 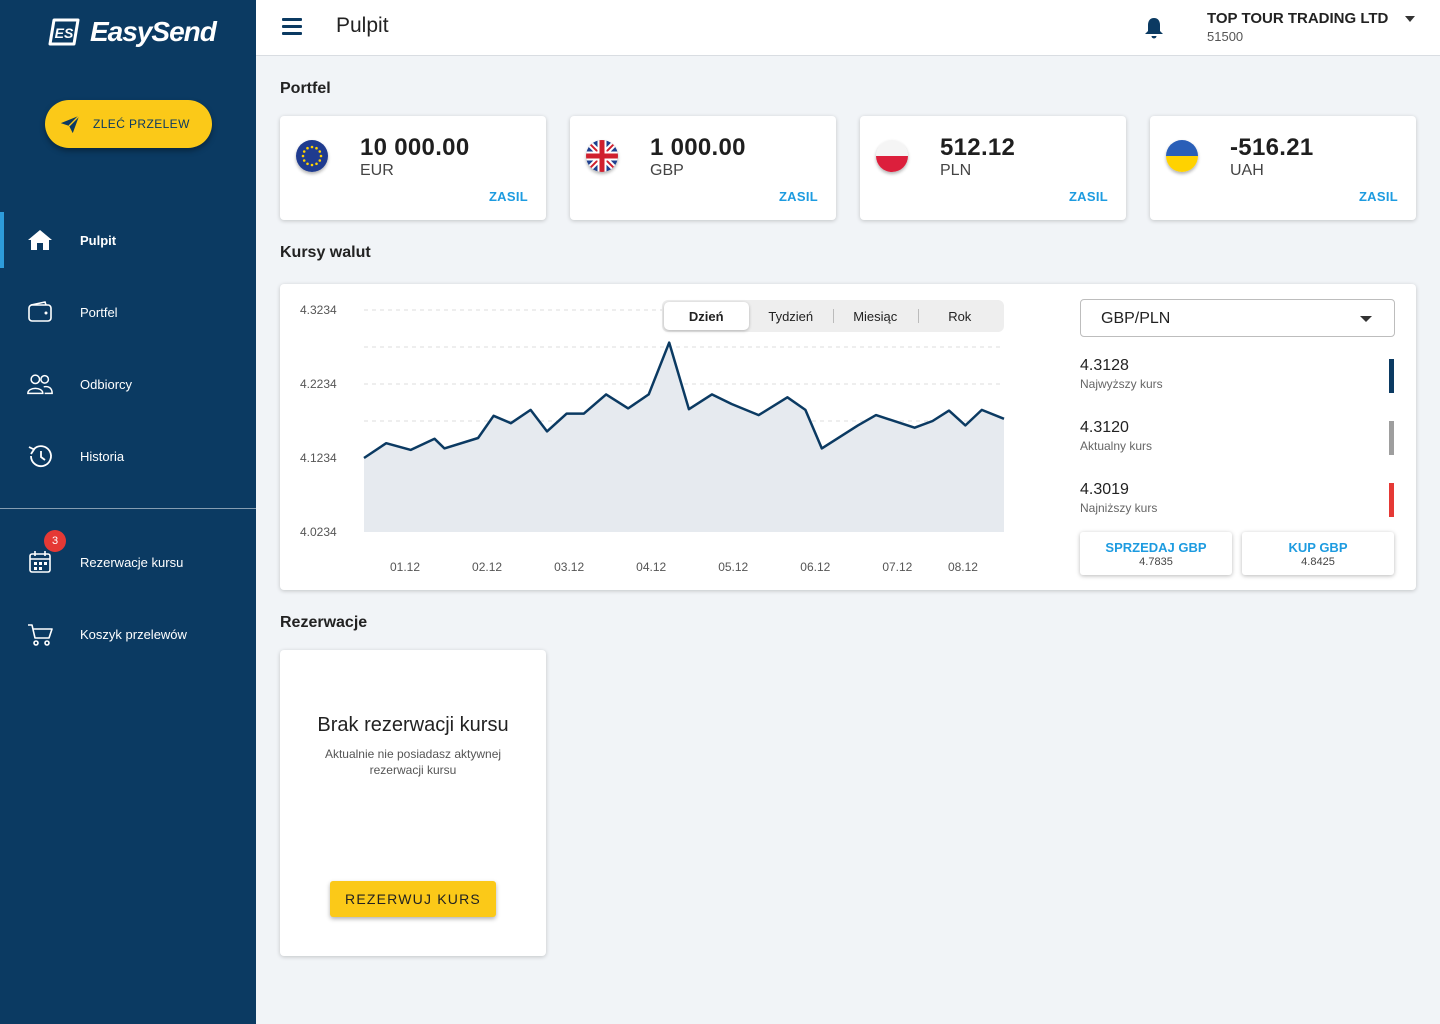 What do you see at coordinates (325, 252) in the screenshot?
I see `rates-heading: Kursy walut` at bounding box center [325, 252].